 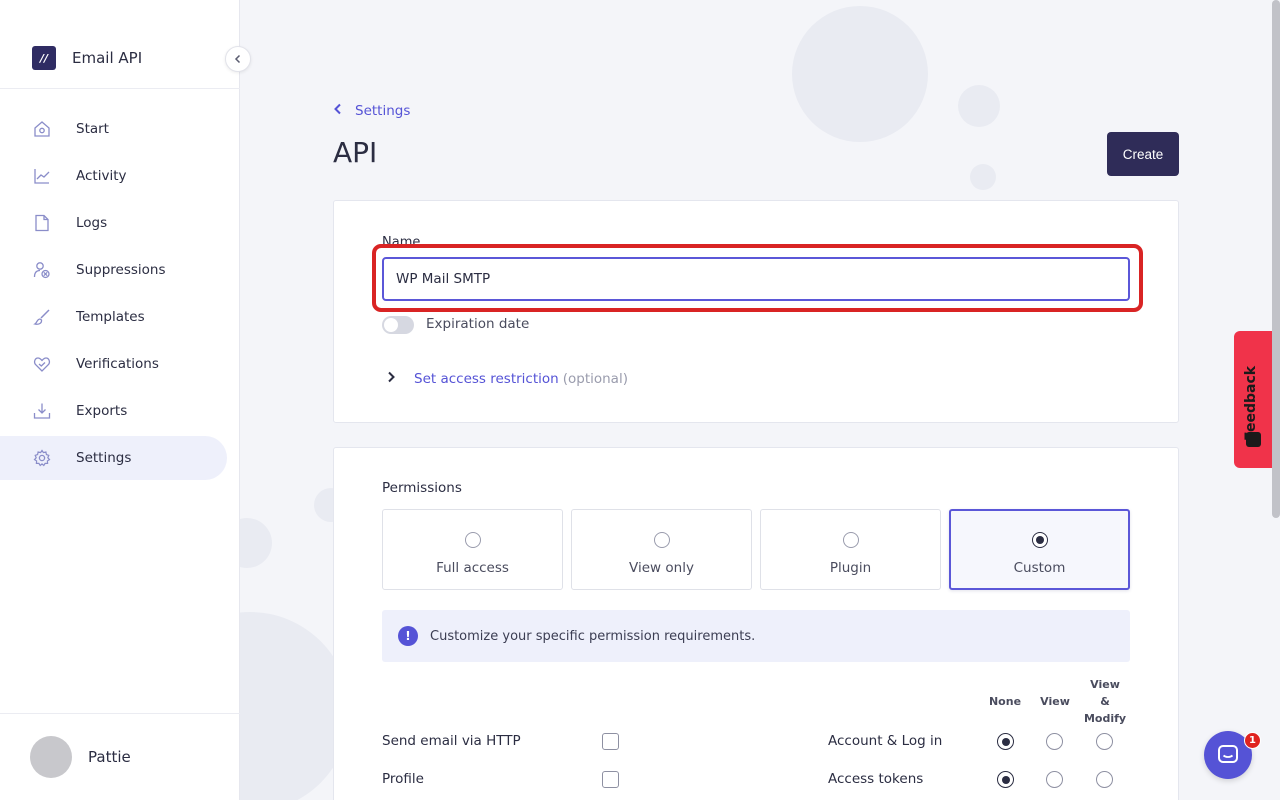 I want to click on sidebar-item-settings: Settings, so click(x=113, y=458).